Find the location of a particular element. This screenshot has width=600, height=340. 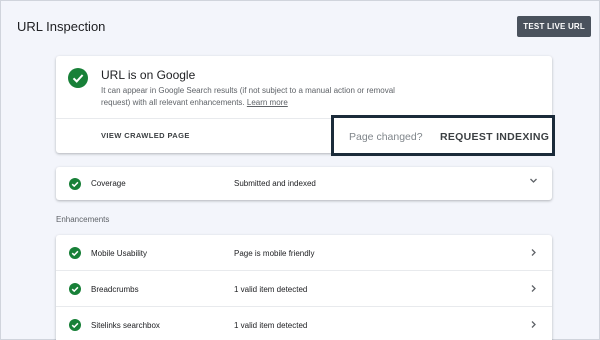

enhancement-row-mobile-usability: Mobile Usability Page is mobile friendly is located at coordinates (304, 253).